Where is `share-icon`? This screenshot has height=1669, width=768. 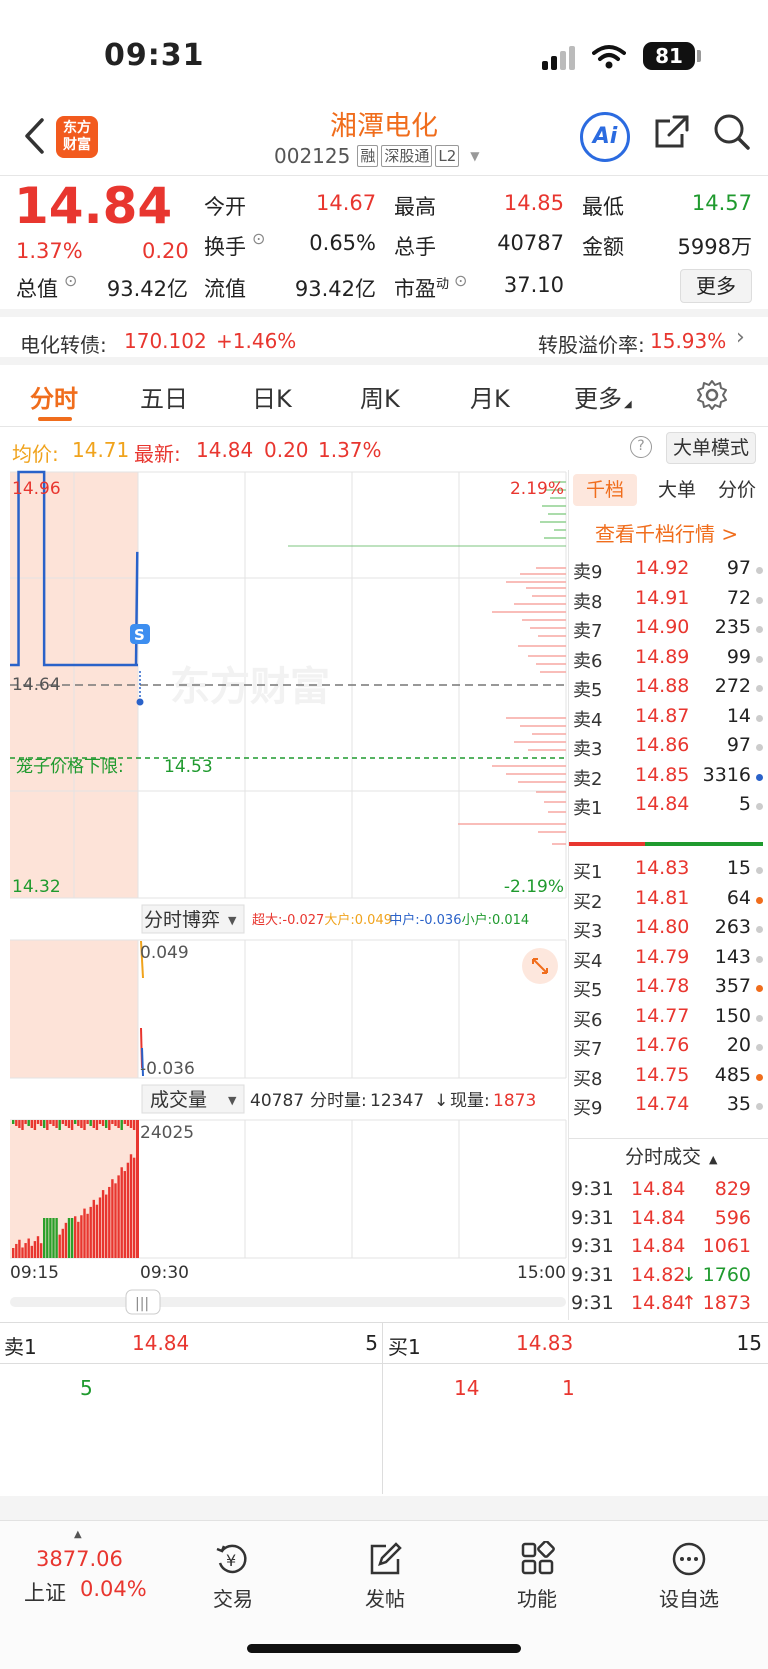
share-icon is located at coordinates (672, 132).